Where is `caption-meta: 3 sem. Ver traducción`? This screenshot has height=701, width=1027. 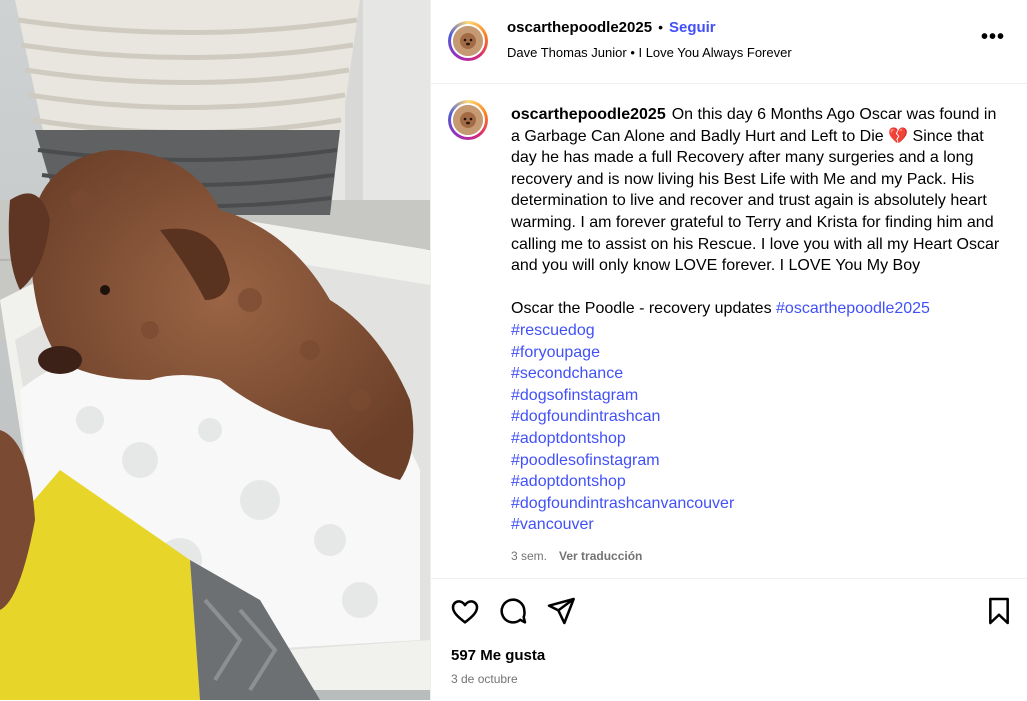
caption-meta: 3 sem. Ver traducción is located at coordinates (756, 557).